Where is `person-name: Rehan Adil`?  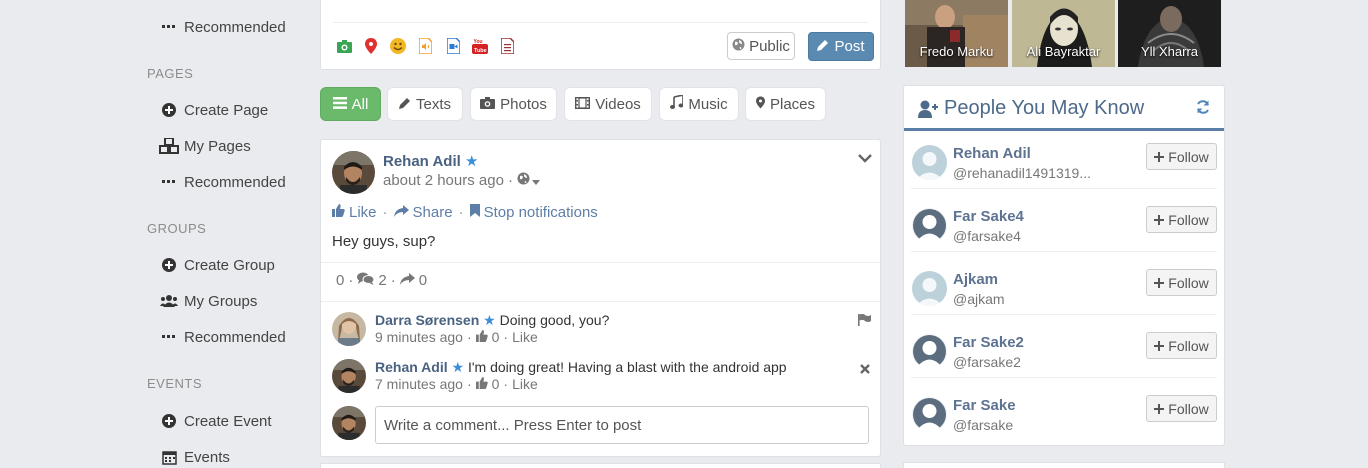
person-name: Rehan Adil is located at coordinates (992, 153).